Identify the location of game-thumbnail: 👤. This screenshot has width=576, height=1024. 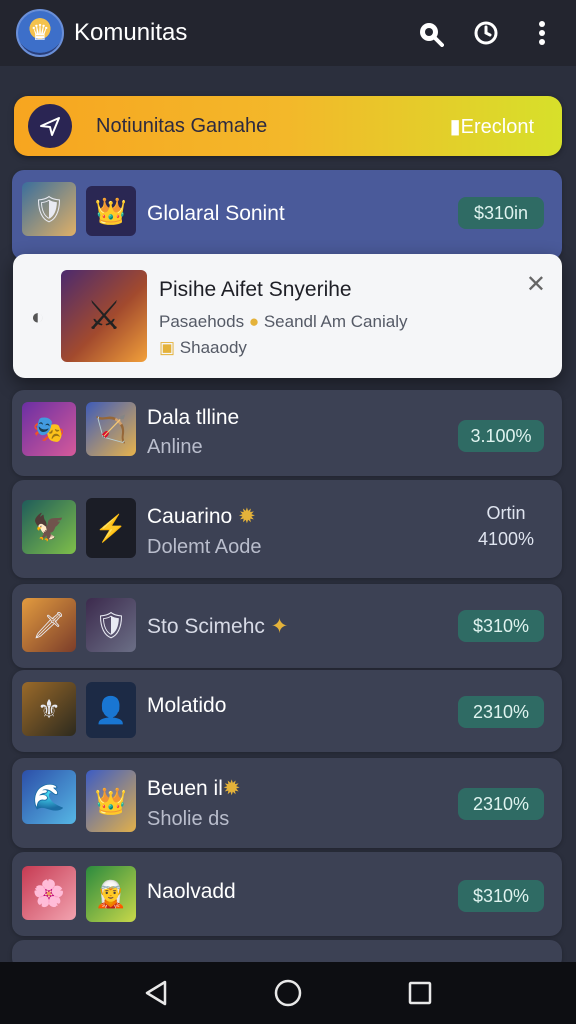
(111, 710).